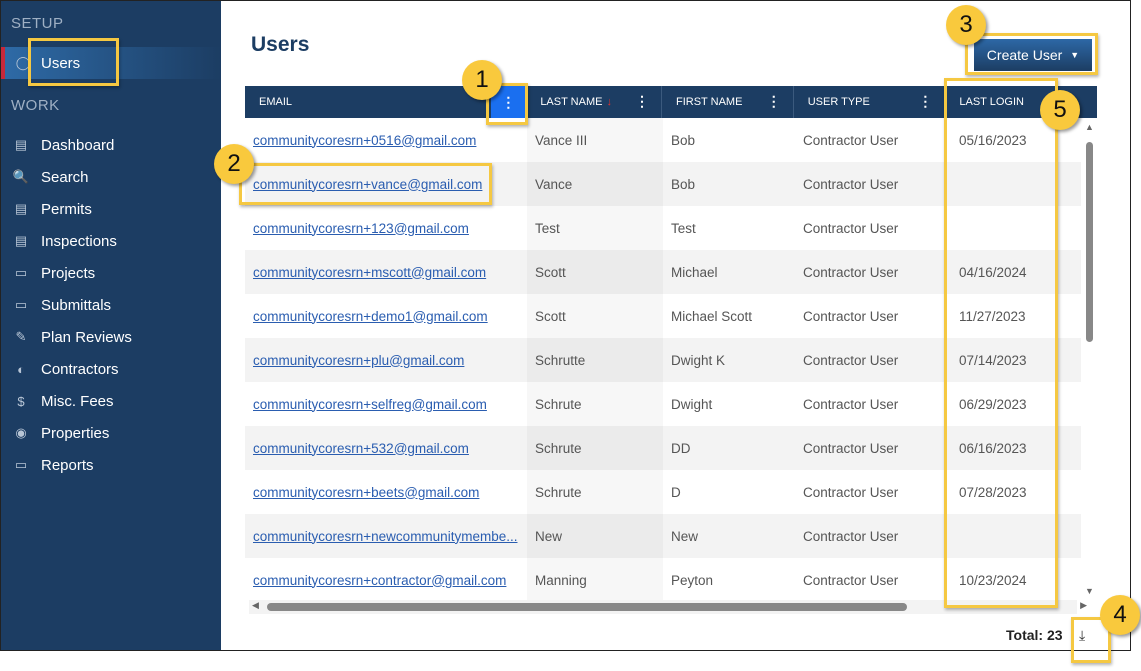 This screenshot has width=1141, height=671. I want to click on money-icon: $, so click(21, 401).